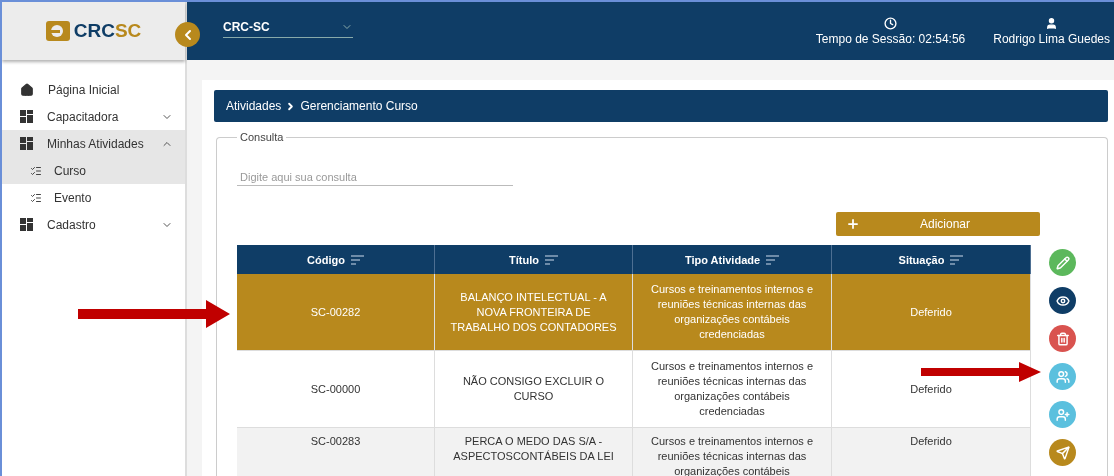 Image resolution: width=1114 pixels, height=476 pixels. Describe the element at coordinates (891, 23) in the screenshot. I see `clock-icon` at that location.